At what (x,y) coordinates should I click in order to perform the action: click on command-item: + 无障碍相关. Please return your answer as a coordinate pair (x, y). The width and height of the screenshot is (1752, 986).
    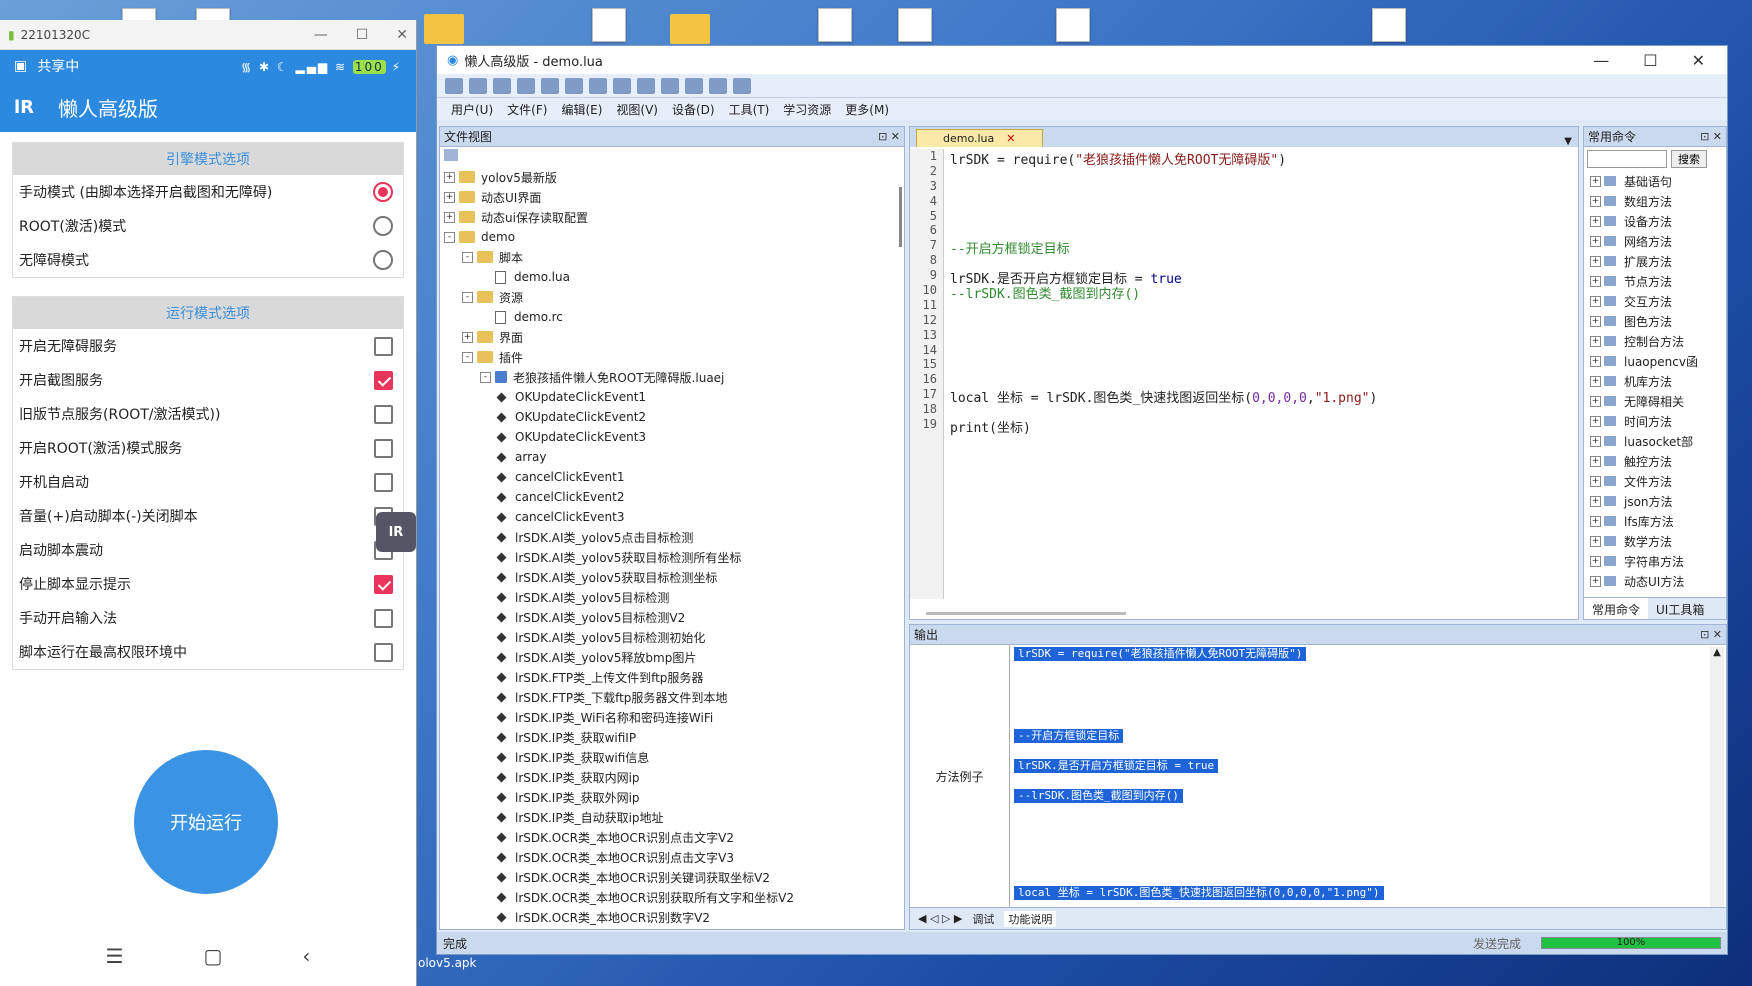
    Looking at the image, I should click on (1655, 401).